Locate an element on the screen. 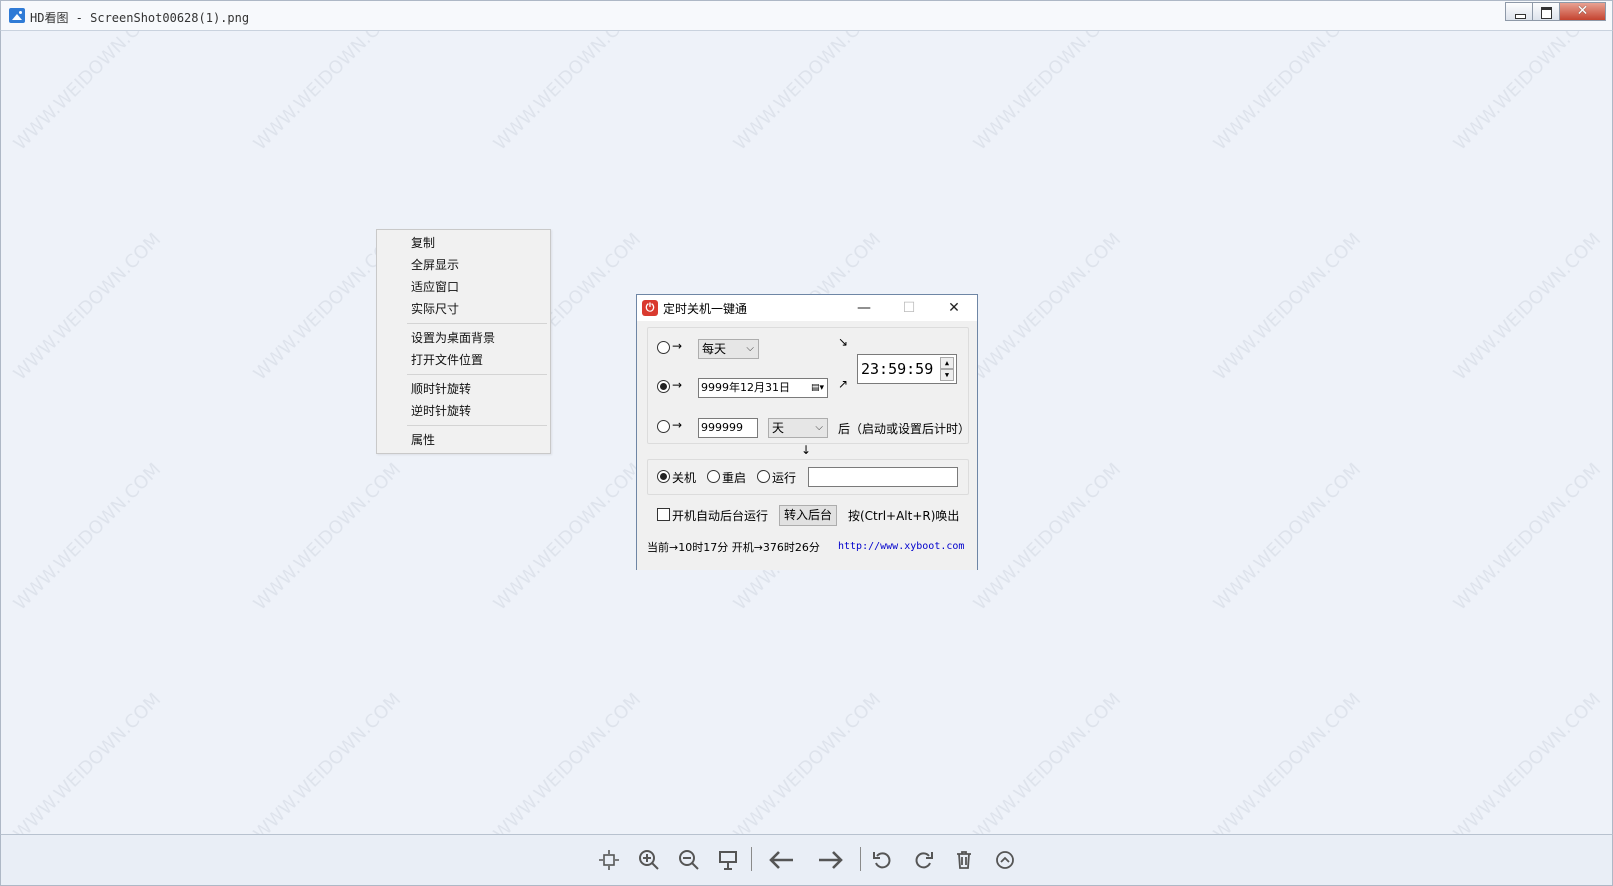 The width and height of the screenshot is (1613, 886). calendar-dropdown-icon: ▤▾ is located at coordinates (817, 388).